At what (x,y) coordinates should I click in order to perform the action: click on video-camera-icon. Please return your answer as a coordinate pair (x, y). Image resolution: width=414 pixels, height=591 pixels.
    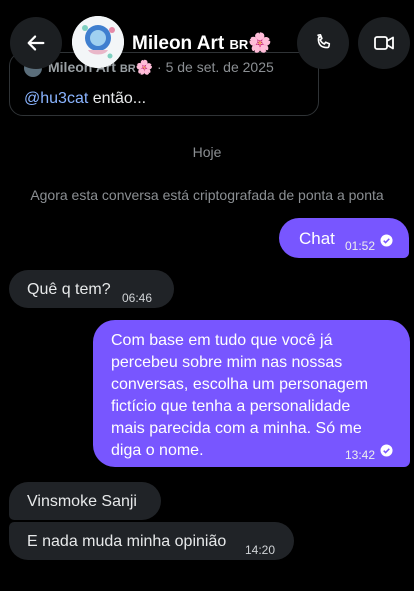
    Looking at the image, I should click on (384, 43).